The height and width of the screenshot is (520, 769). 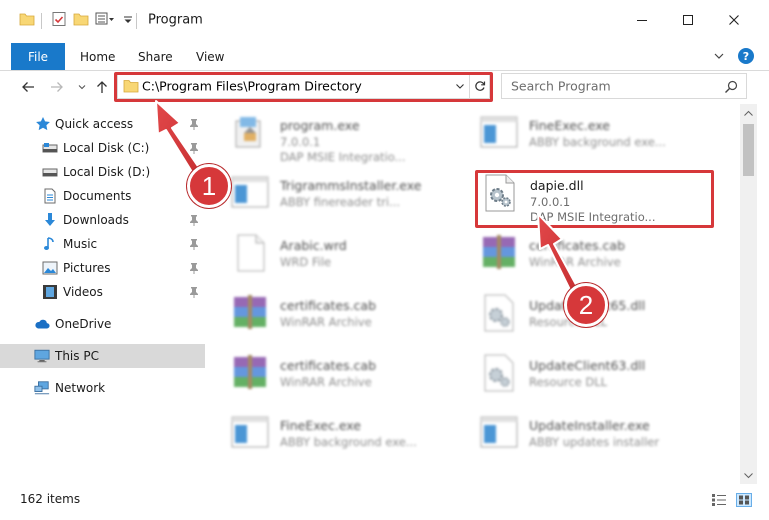 I want to click on window-title: Program, so click(x=175, y=20).